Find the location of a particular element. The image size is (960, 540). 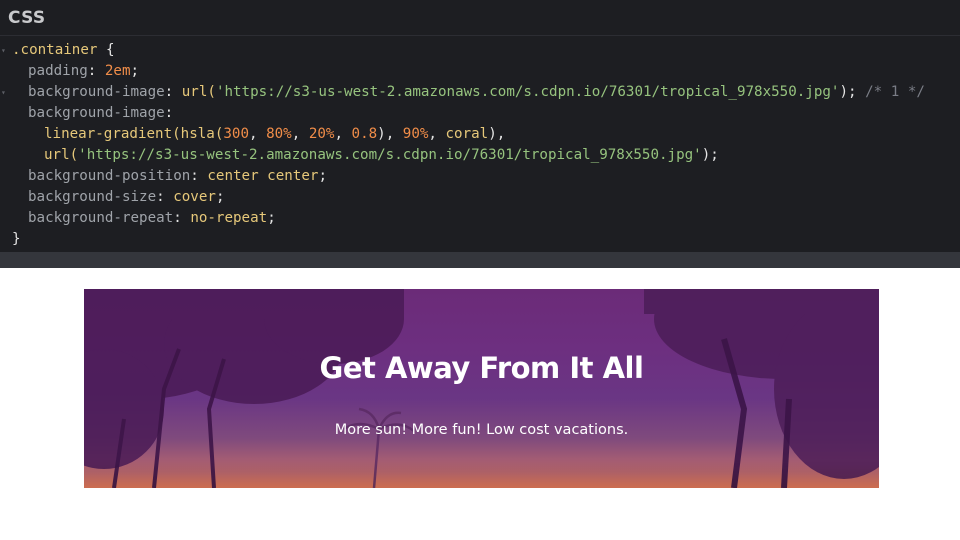

hero-subtitle: More sun! More fun! Low cost vacations. is located at coordinates (481, 430).